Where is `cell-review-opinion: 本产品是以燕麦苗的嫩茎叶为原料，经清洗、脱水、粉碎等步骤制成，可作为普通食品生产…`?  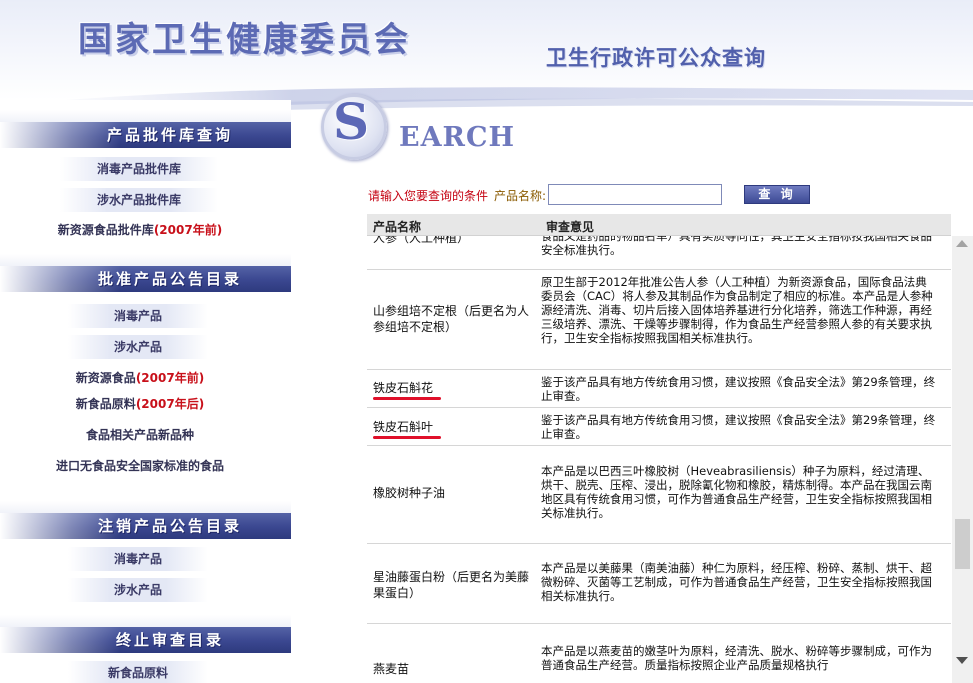 cell-review-opinion: 本产品是以燕麦苗的嫩茎叶为原料，经清洗、脱水、粉碎等步骤制成，可作为普通食品生产… is located at coordinates (736, 658).